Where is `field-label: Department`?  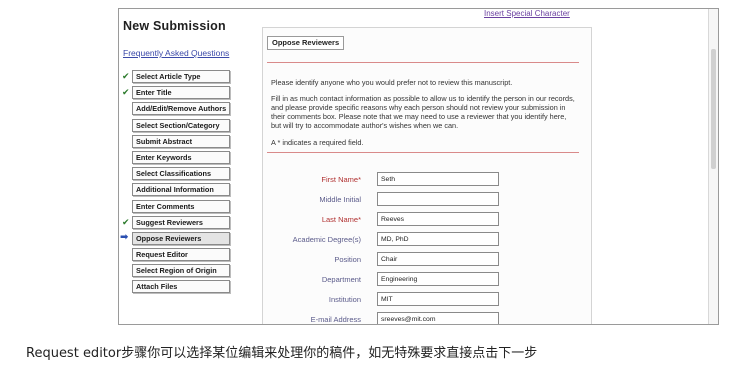
field-label: Department is located at coordinates (341, 279).